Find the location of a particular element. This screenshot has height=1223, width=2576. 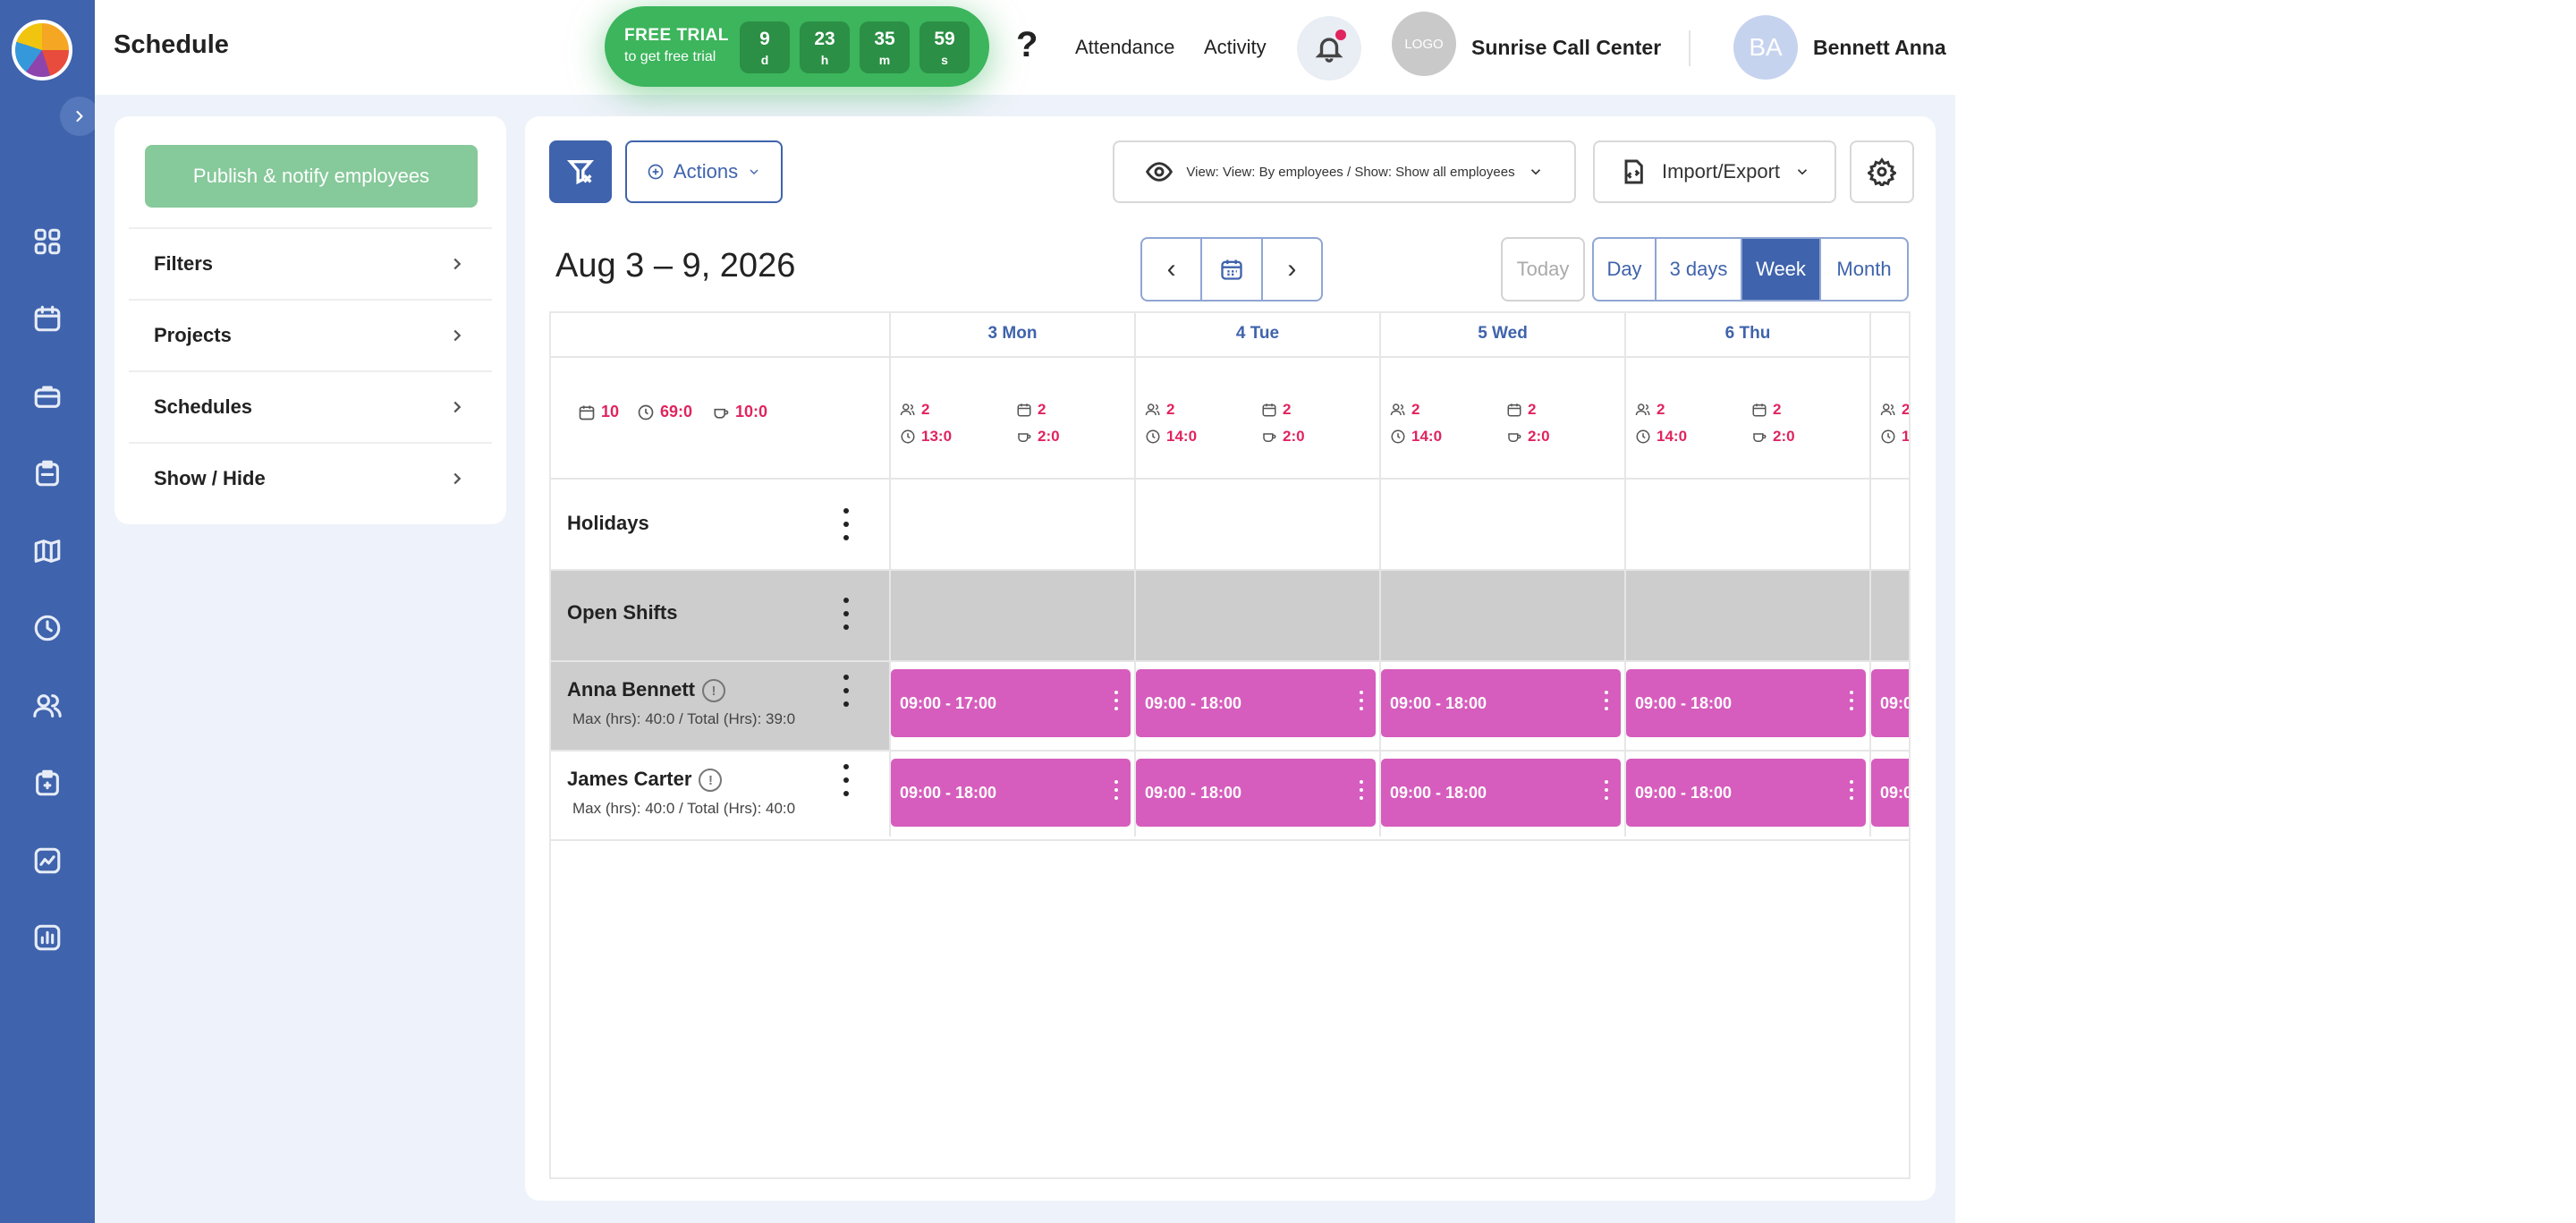

import-export-dropdown: Import/Export is located at coordinates (1714, 171).